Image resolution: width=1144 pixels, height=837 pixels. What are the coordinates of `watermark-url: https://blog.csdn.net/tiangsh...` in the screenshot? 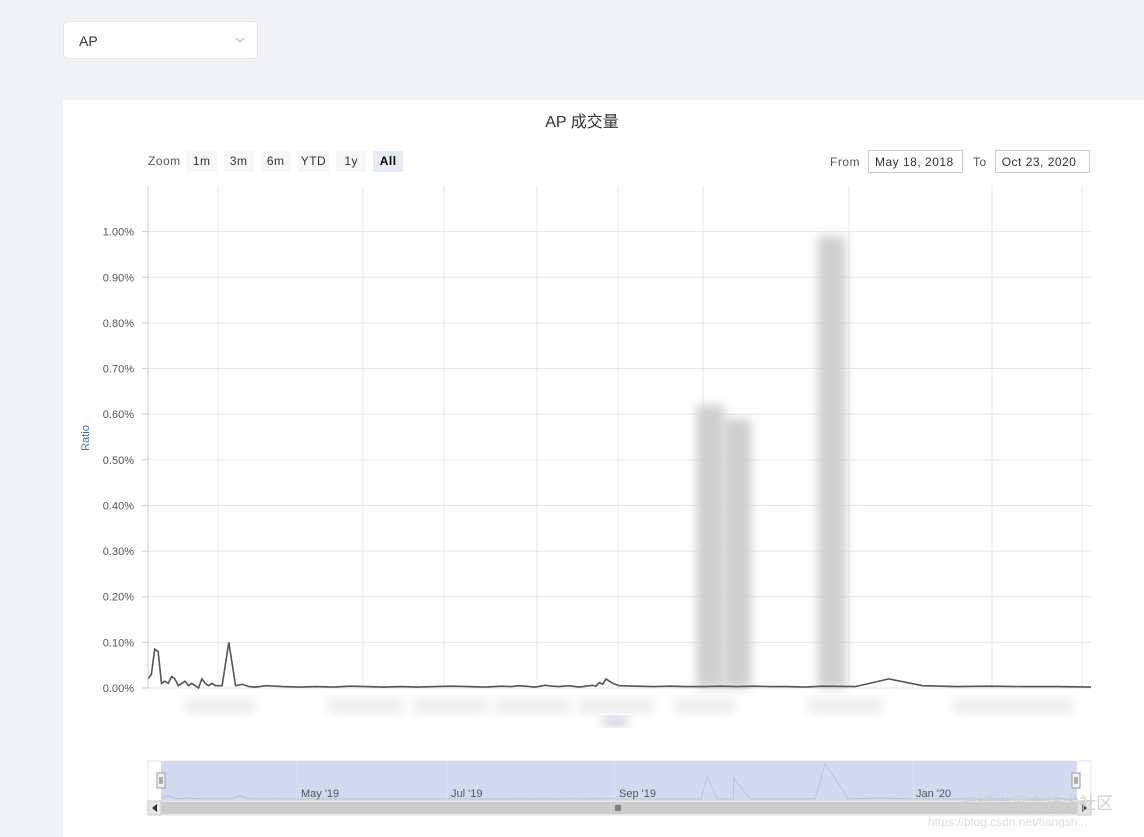 It's located at (1007, 822).